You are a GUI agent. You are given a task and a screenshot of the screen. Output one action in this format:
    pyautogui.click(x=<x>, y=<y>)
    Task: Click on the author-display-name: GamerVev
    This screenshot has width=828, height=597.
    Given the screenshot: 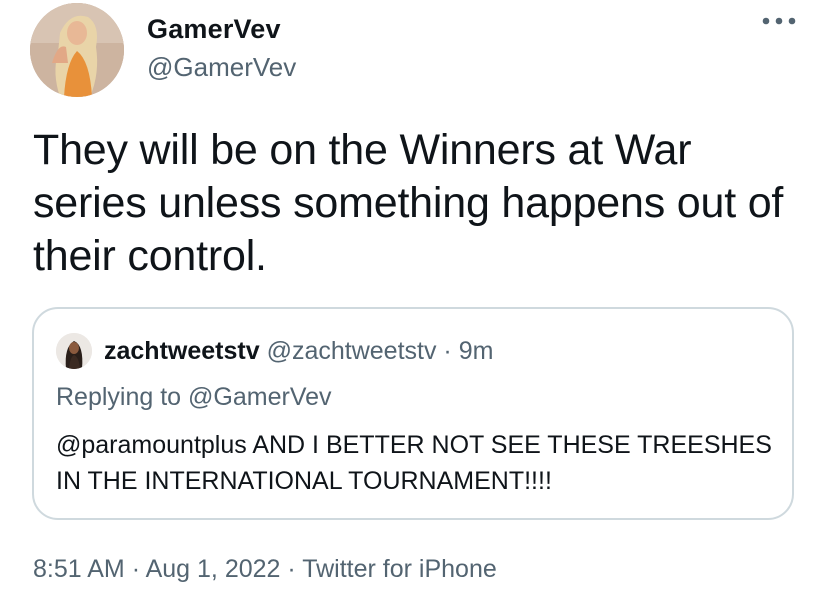 What is the action you would take?
    pyautogui.click(x=214, y=29)
    